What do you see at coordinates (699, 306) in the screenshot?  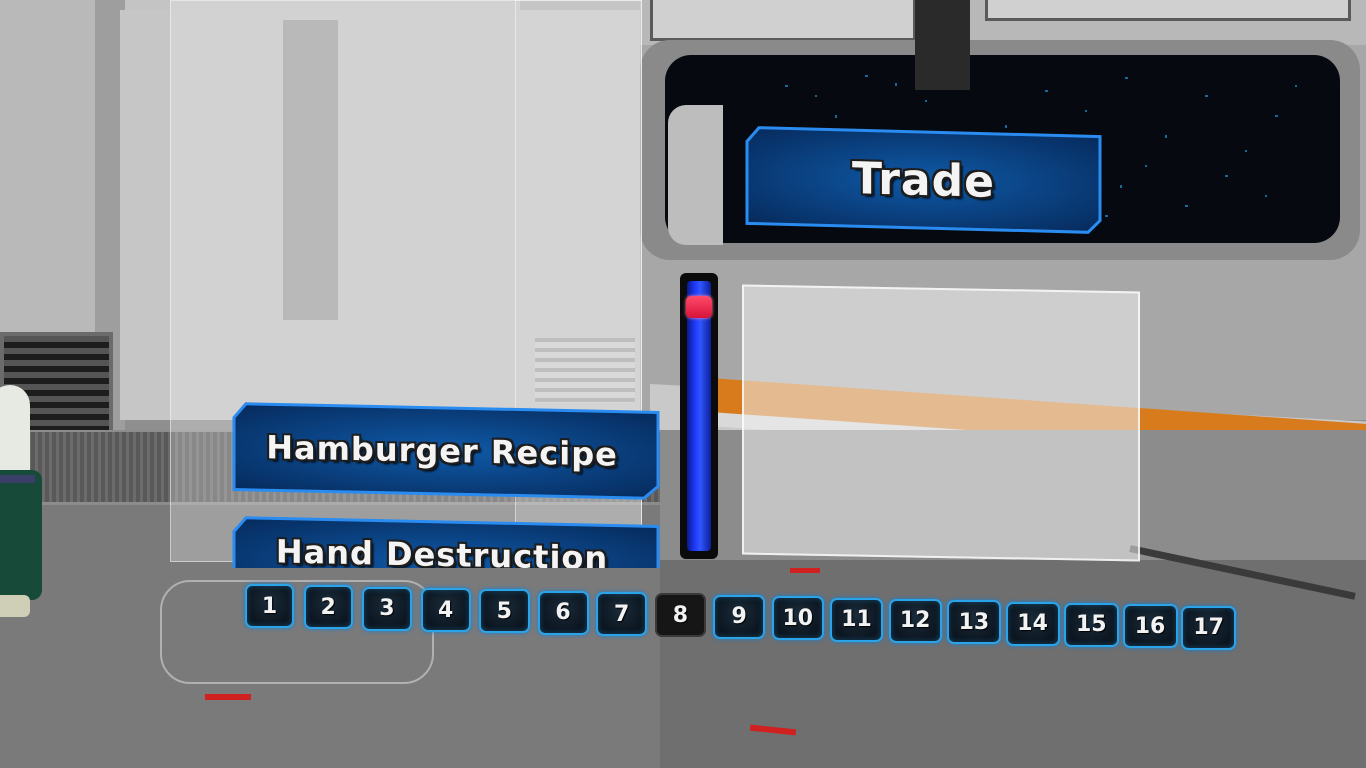 I see `scrollbar-thumb` at bounding box center [699, 306].